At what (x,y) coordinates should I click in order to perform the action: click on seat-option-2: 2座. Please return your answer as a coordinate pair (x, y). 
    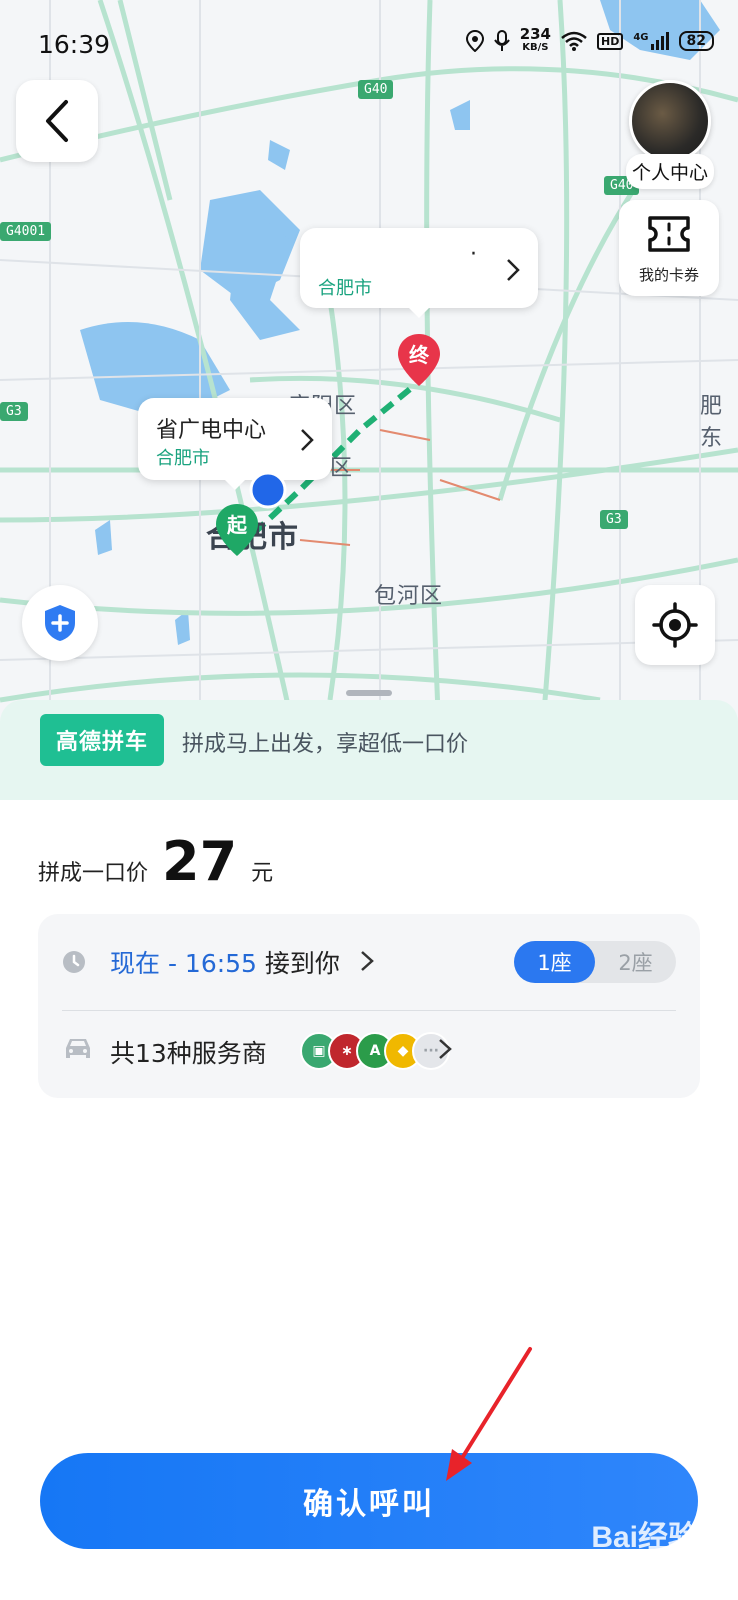
    Looking at the image, I should click on (635, 962).